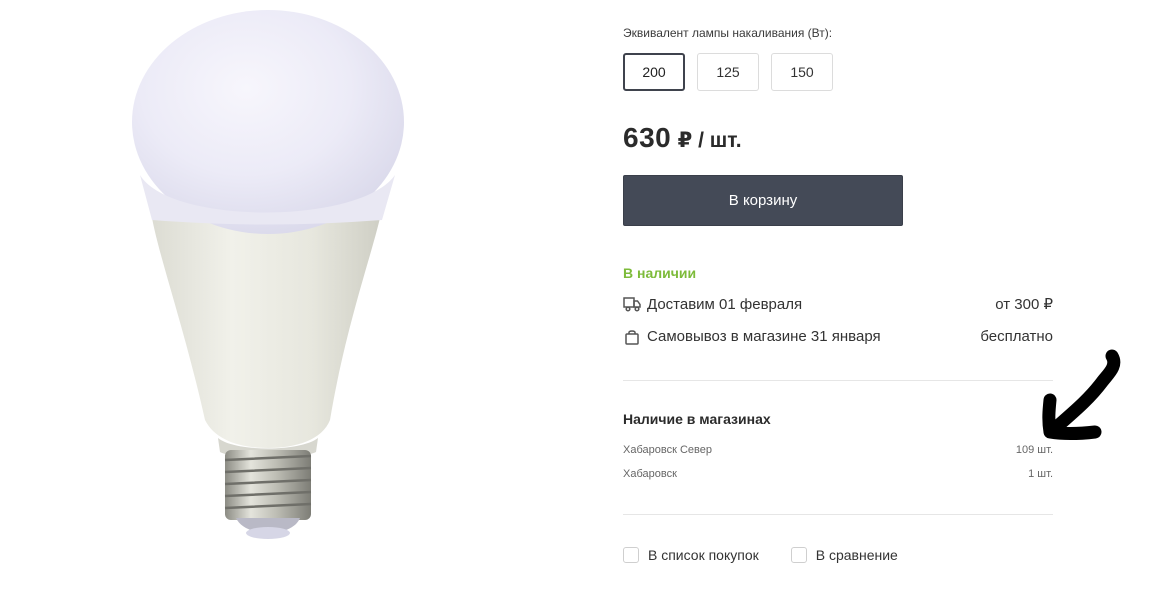 The width and height of the screenshot is (1157, 613). Describe the element at coordinates (856, 555) in the screenshot. I see `compare-label: В сравнение` at that location.